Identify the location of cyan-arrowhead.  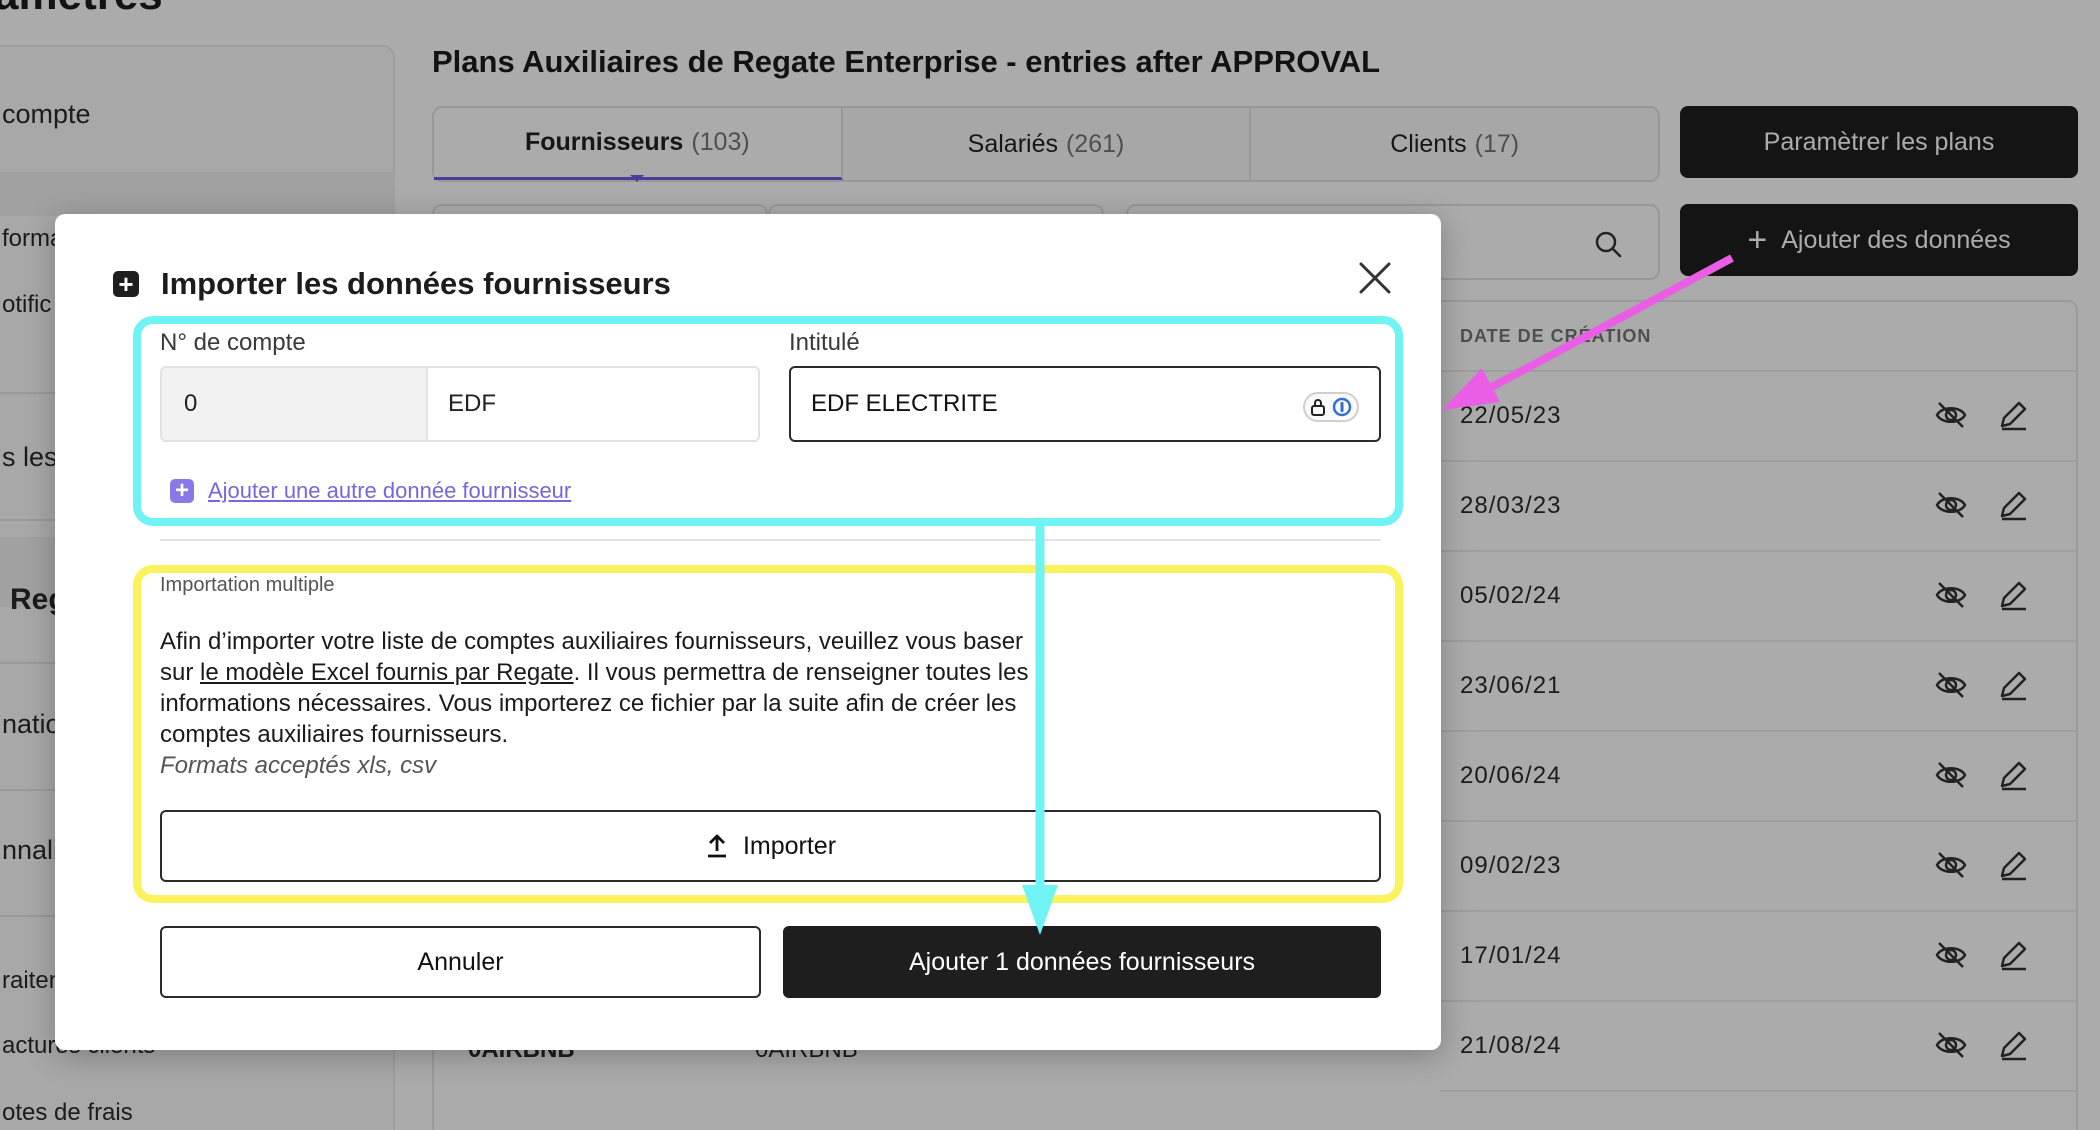
(1040, 910).